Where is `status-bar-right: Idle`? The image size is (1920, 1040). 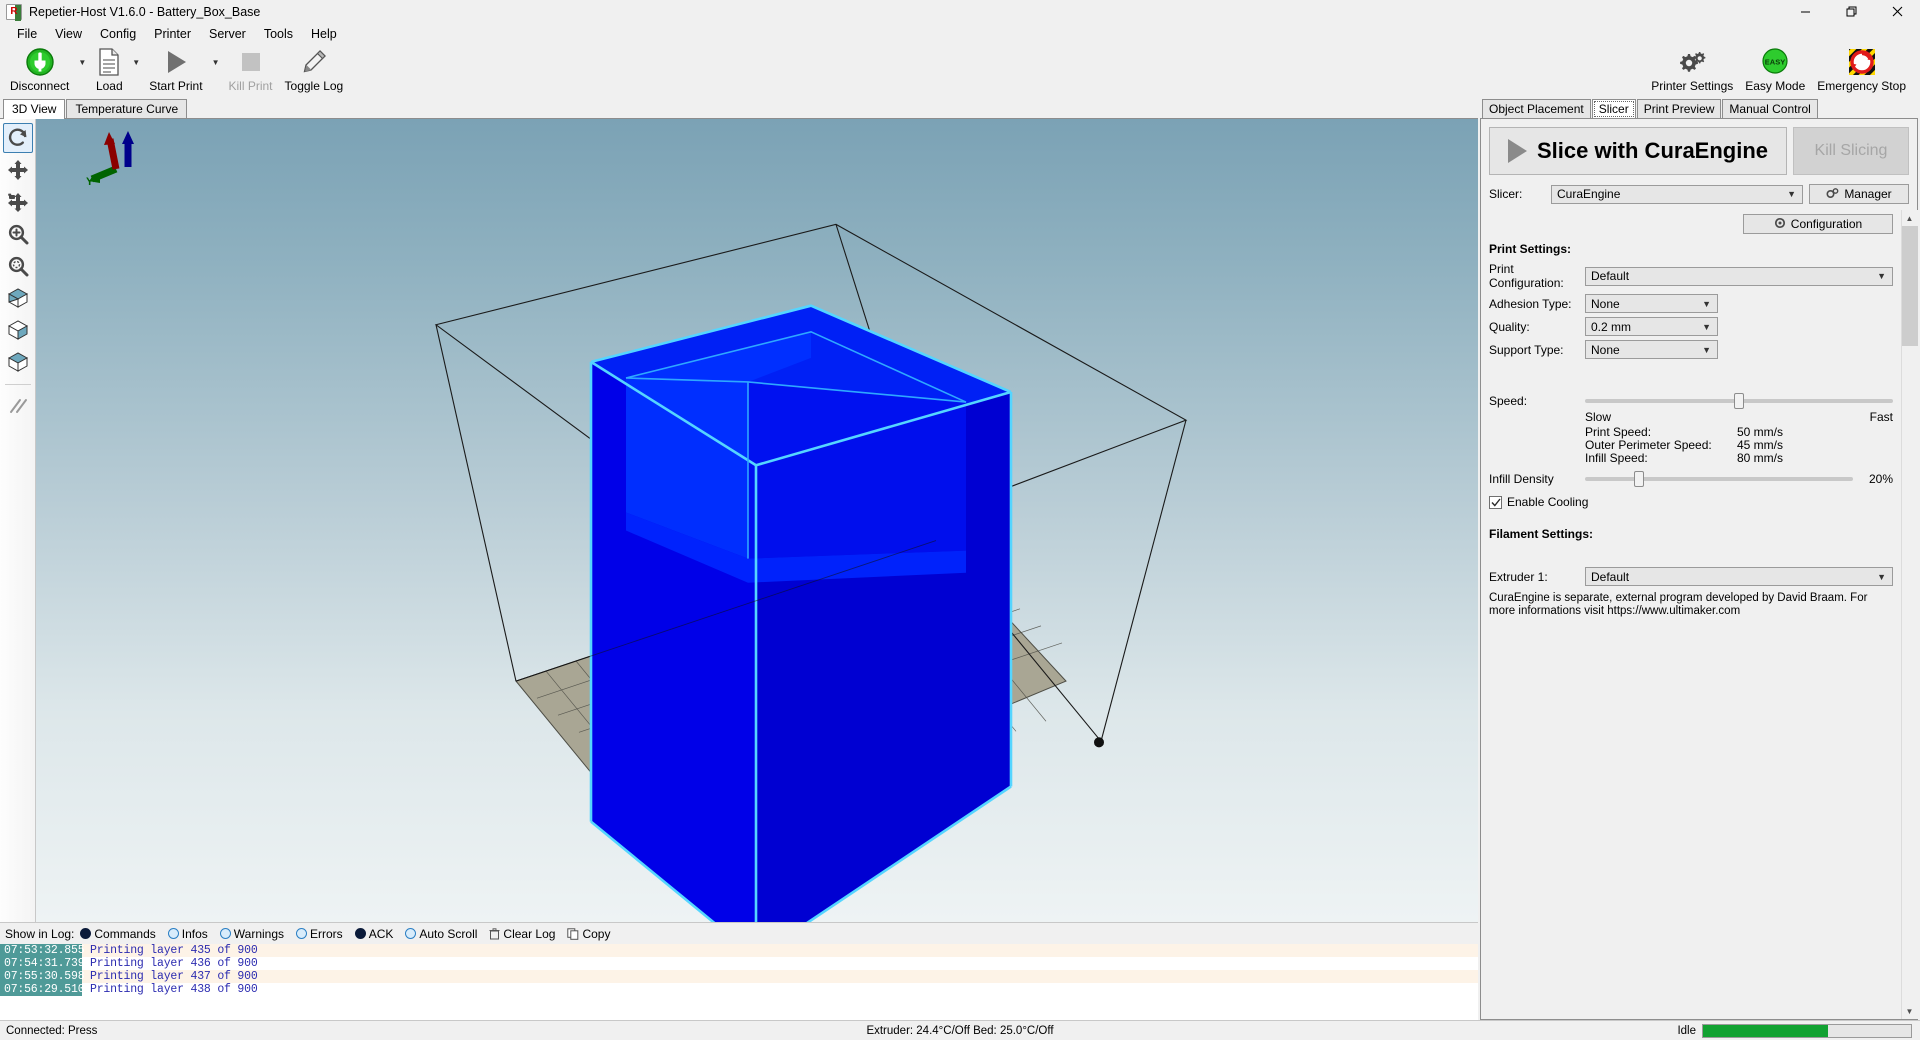
status-bar-right: Idle is located at coordinates (1798, 1030).